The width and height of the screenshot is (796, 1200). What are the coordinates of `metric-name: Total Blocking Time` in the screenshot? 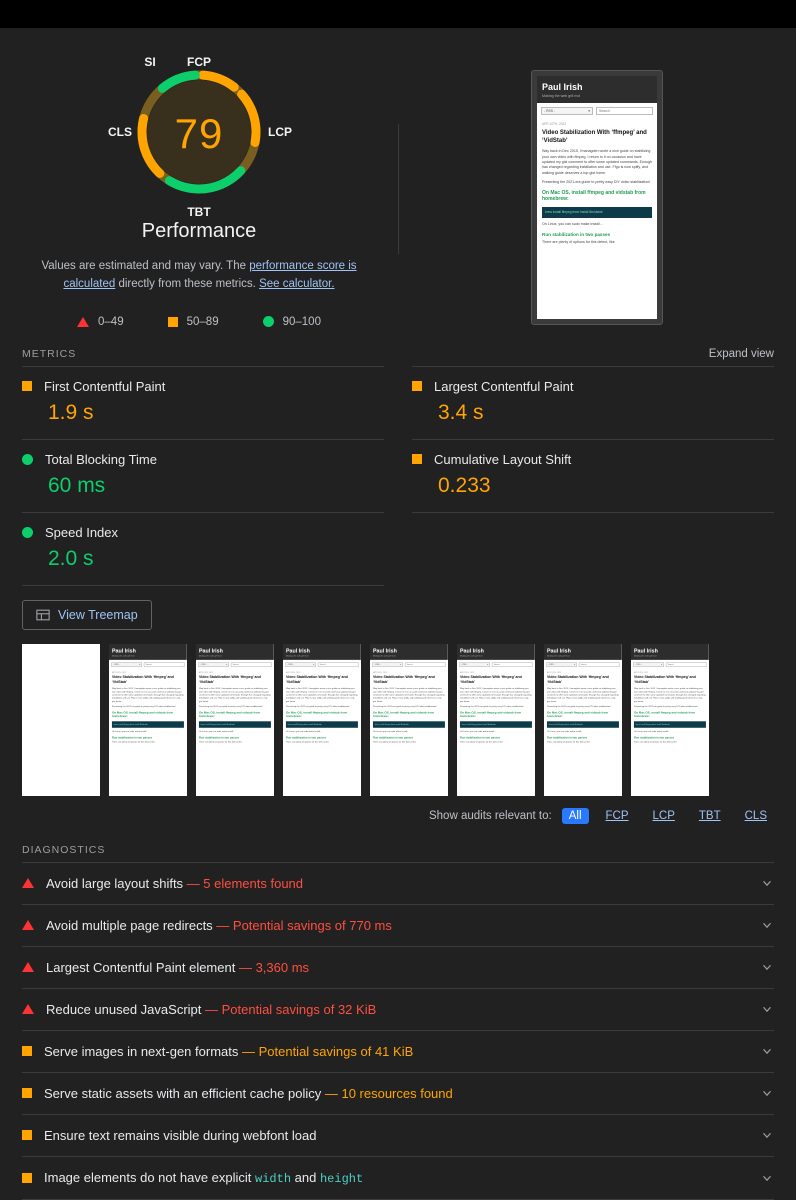 It's located at (101, 459).